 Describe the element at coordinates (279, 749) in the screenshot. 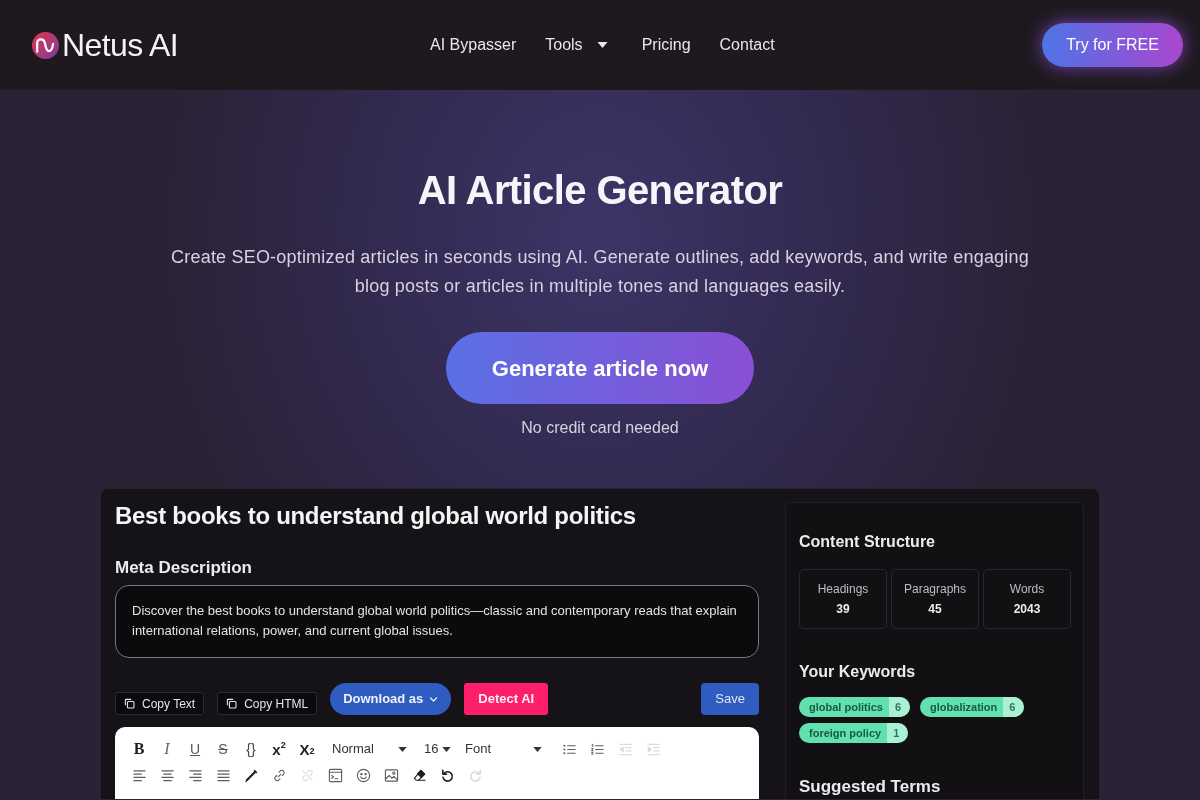

I see `superscript-button: x$^{2}$` at that location.